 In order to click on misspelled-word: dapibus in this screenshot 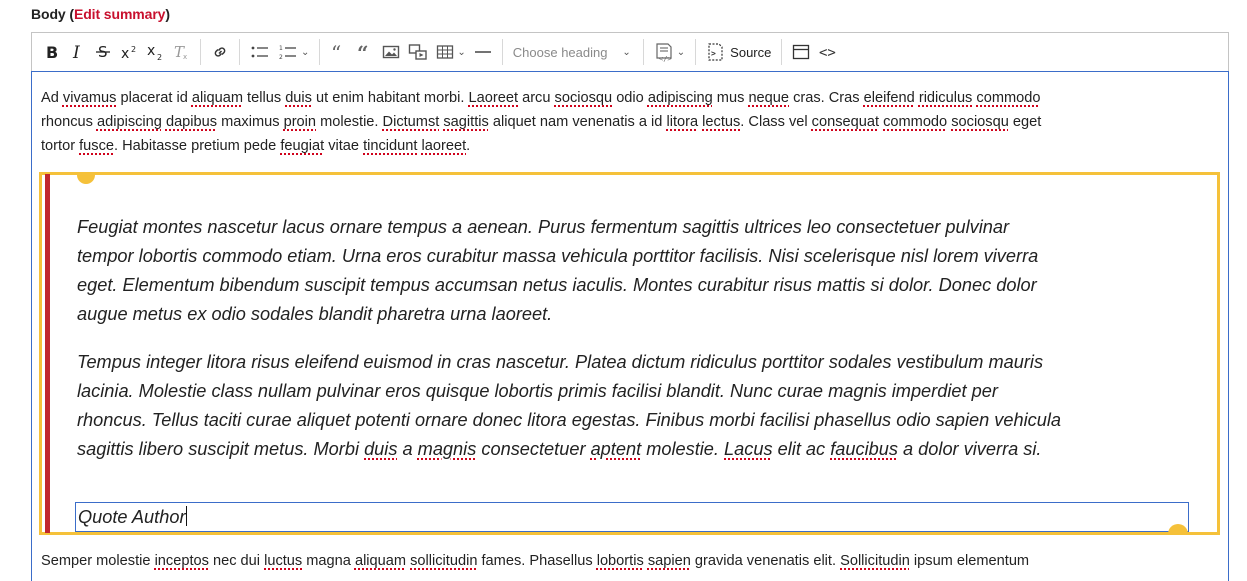, I will do `click(191, 122)`.